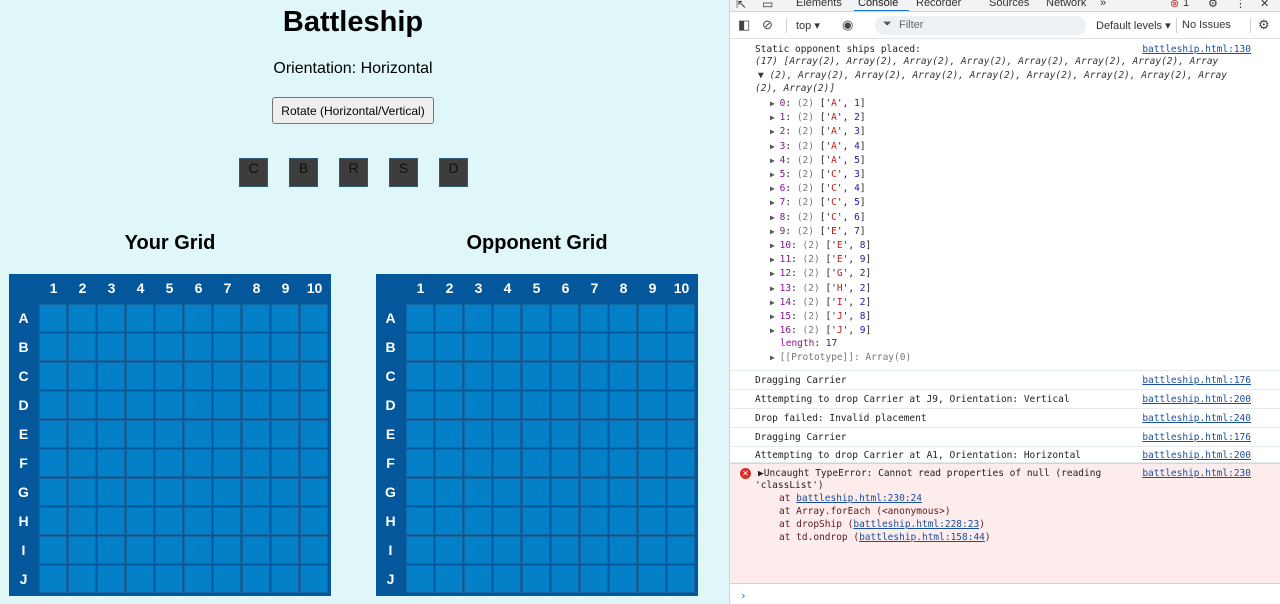  I want to click on array-item: ▶ 14: (2) ['I', 2], so click(820, 302).